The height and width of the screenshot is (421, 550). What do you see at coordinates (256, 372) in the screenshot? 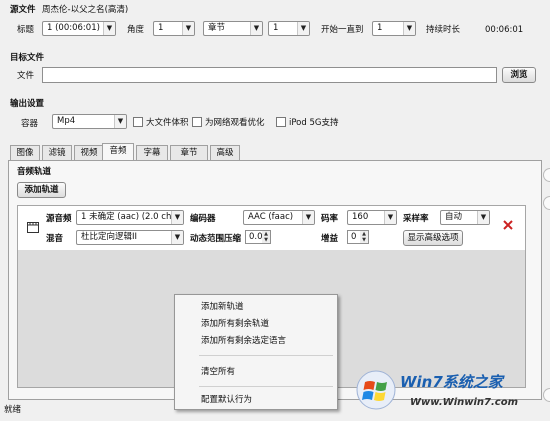
I see `menu-item-clear-all: 清空所有` at bounding box center [256, 372].